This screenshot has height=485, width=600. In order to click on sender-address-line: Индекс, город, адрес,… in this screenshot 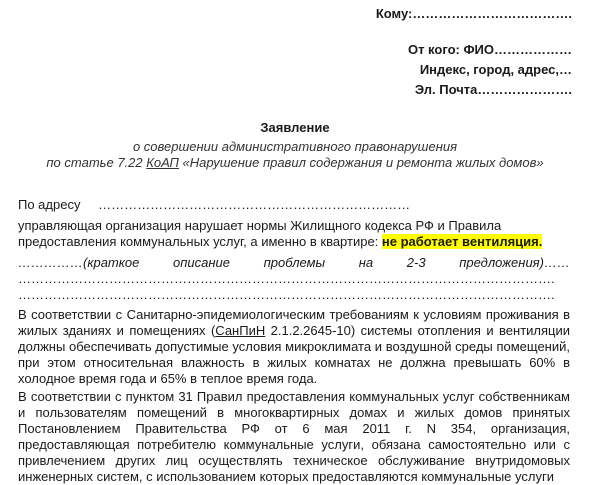, I will do `click(495, 69)`.